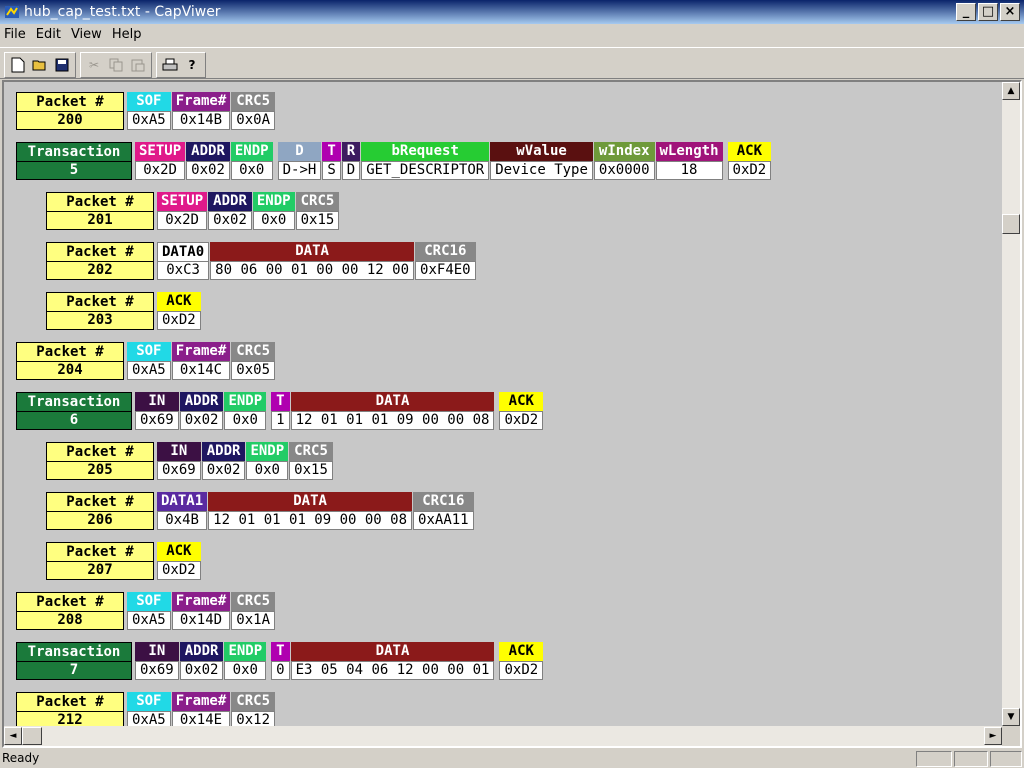 The width and height of the screenshot is (1024, 768). What do you see at coordinates (1011, 404) in the screenshot?
I see `vertical-scrollbar: ▲ ▼` at bounding box center [1011, 404].